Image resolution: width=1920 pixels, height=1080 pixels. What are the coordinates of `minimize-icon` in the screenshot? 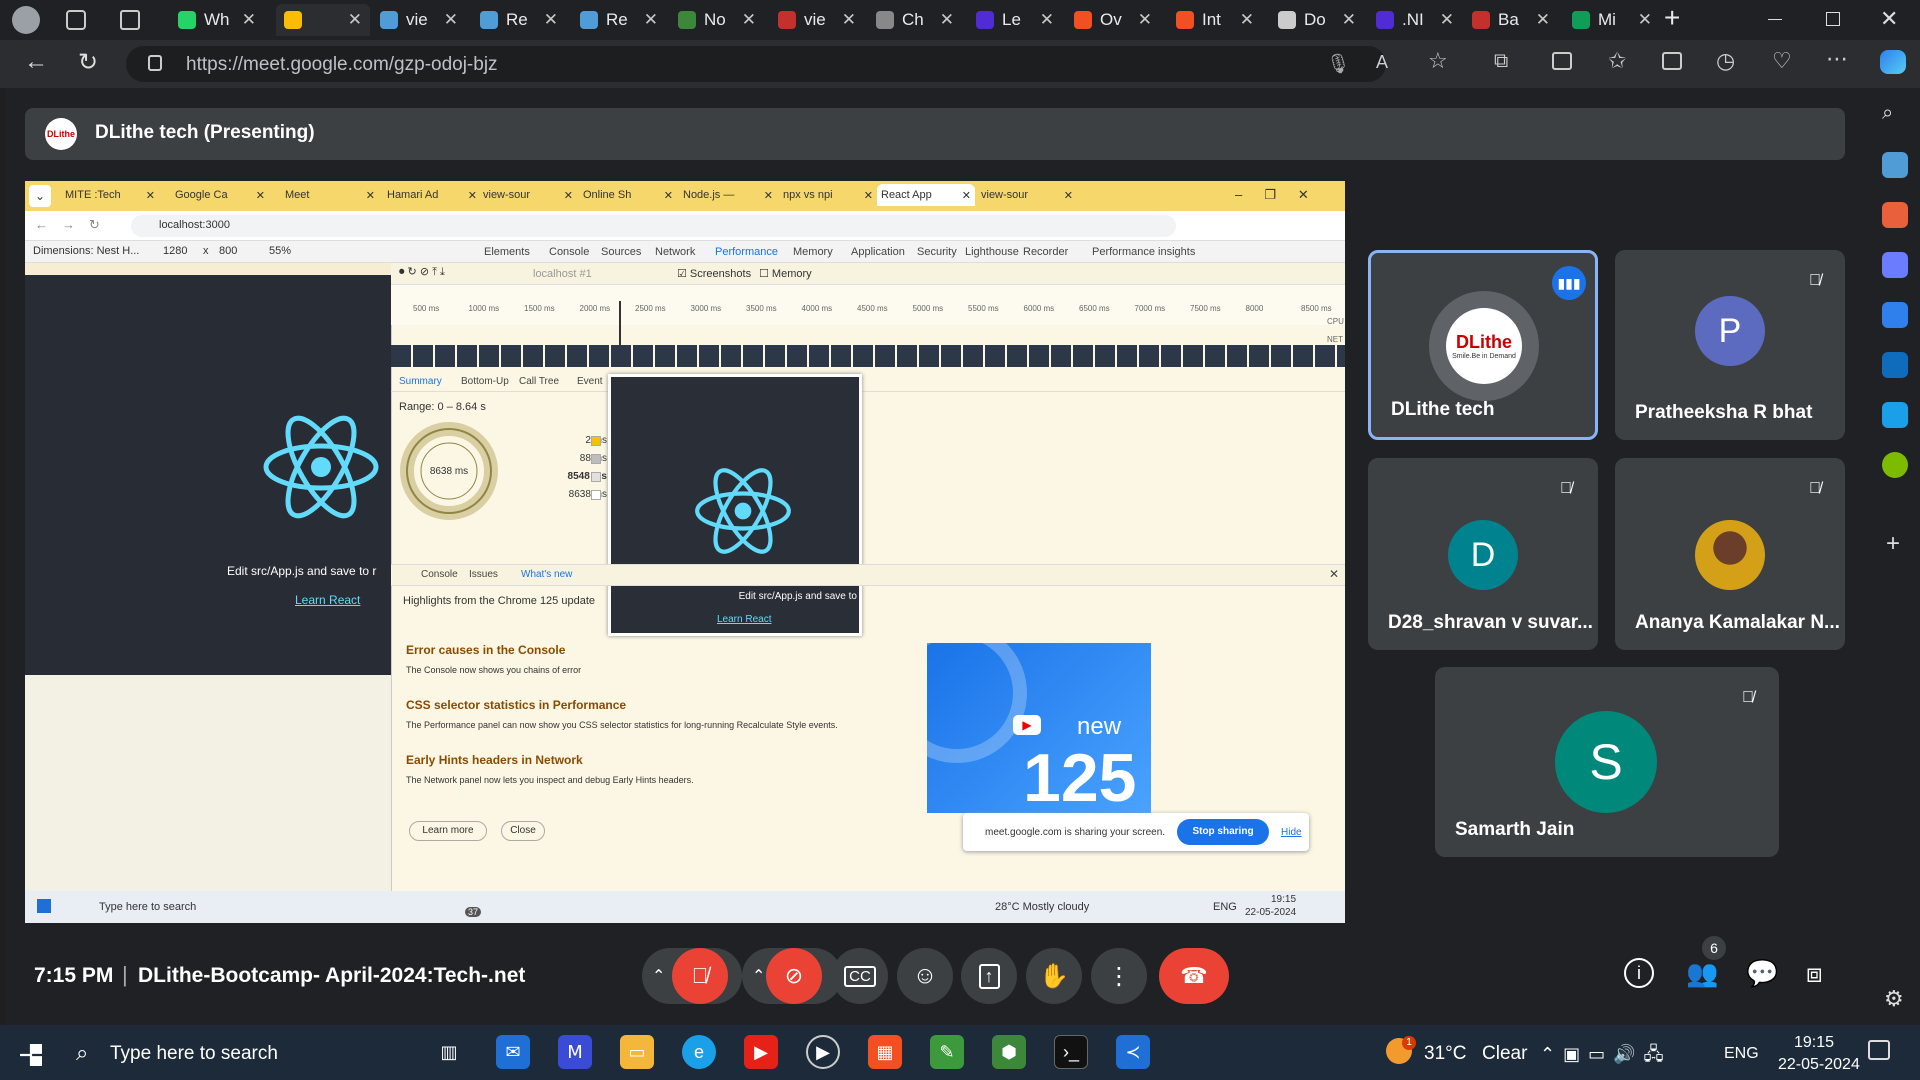 It's located at (1775, 19).